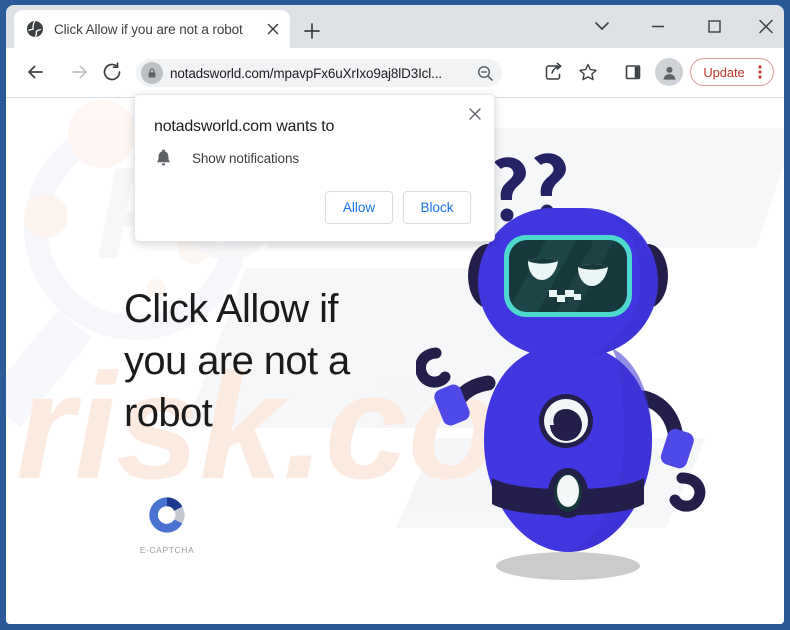 The height and width of the screenshot is (630, 790). I want to click on close-icon, so click(475, 114).